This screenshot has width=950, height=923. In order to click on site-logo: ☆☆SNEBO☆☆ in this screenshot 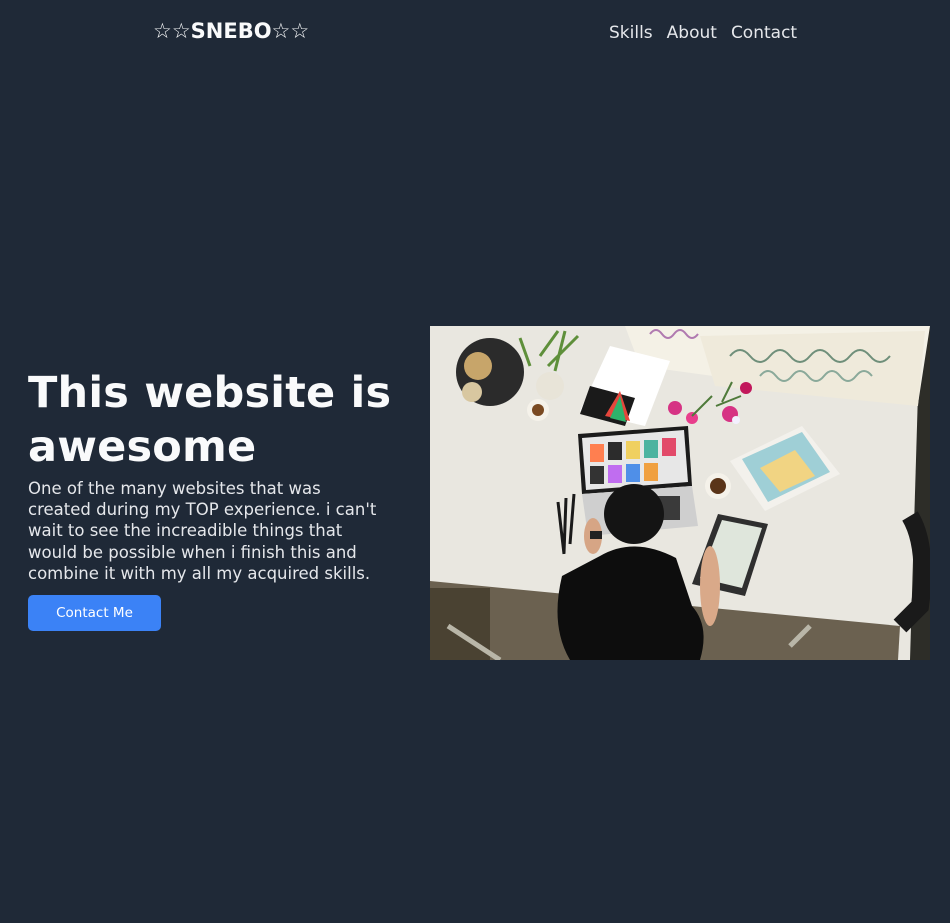, I will do `click(231, 31)`.